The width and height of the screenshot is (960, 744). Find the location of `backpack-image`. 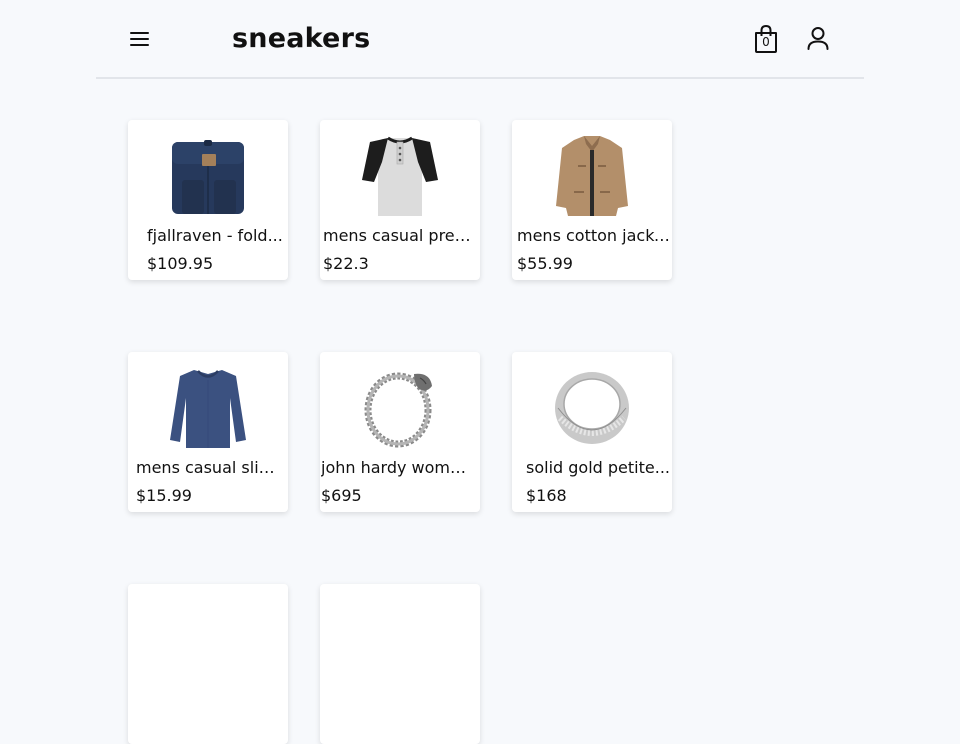

backpack-image is located at coordinates (208, 176).